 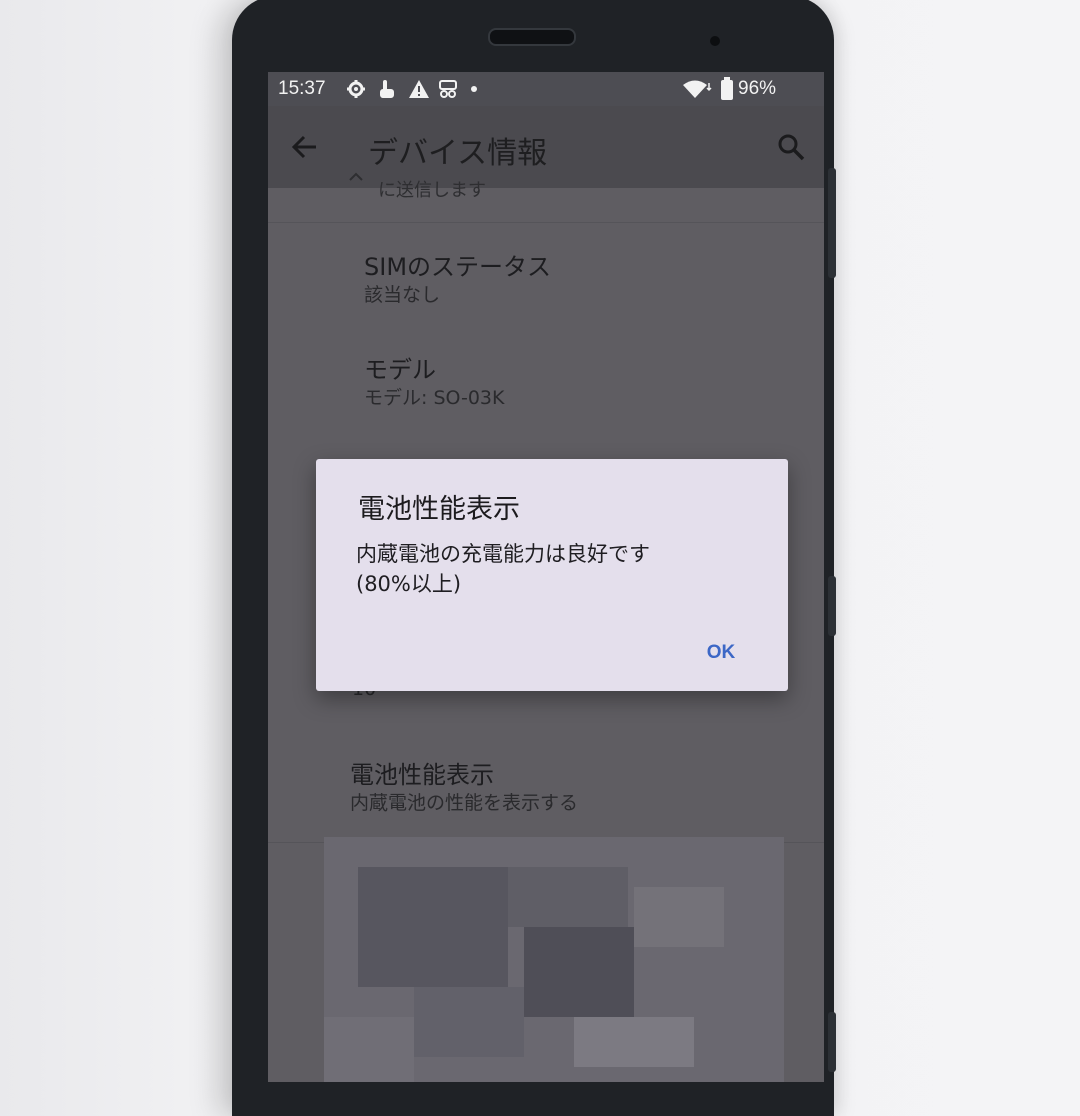 I want to click on partial-row-text: に送信します, so click(x=432, y=190).